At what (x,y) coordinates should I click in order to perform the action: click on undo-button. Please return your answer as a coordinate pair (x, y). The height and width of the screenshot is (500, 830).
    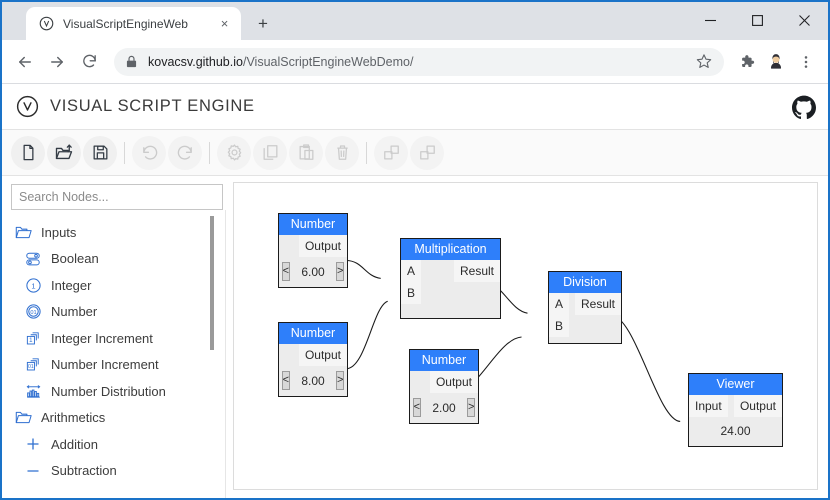
    Looking at the image, I should click on (149, 152).